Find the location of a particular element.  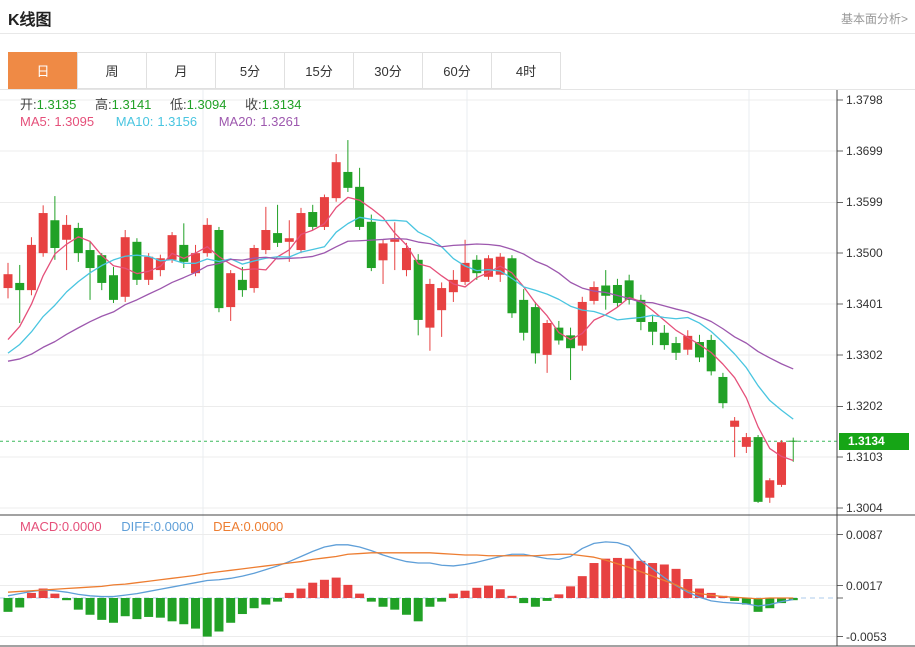

ma5-label: MA5: is located at coordinates (35, 121).